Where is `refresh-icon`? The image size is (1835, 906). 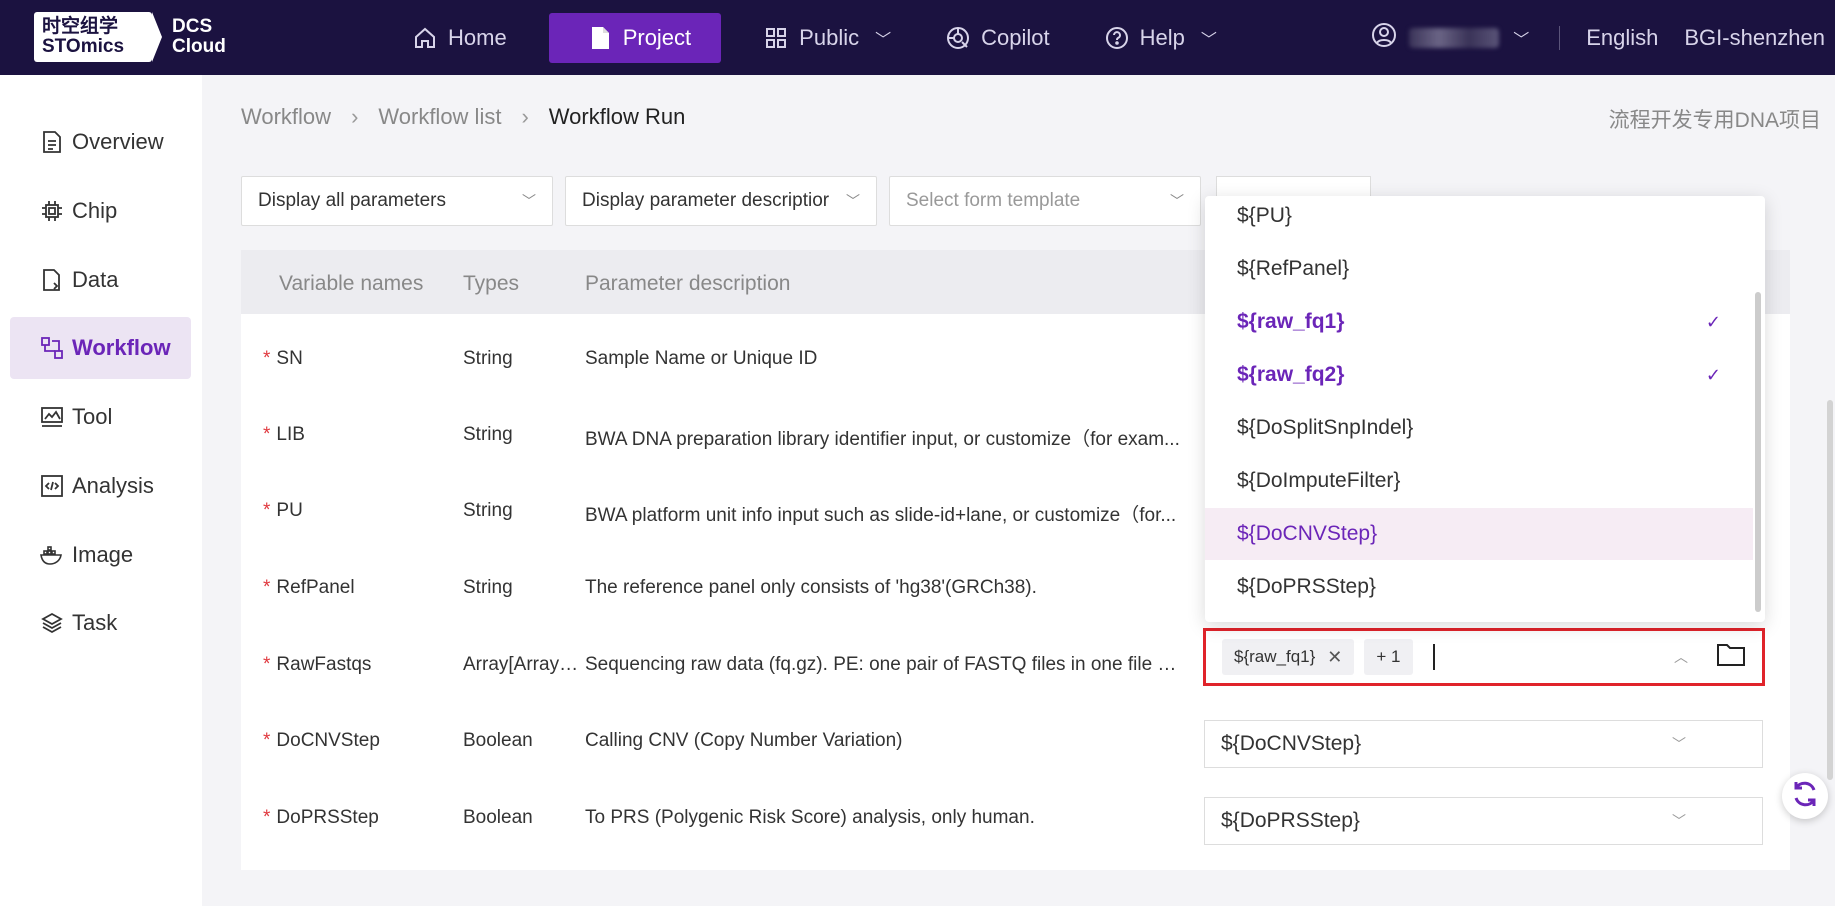
refresh-icon is located at coordinates (1805, 796).